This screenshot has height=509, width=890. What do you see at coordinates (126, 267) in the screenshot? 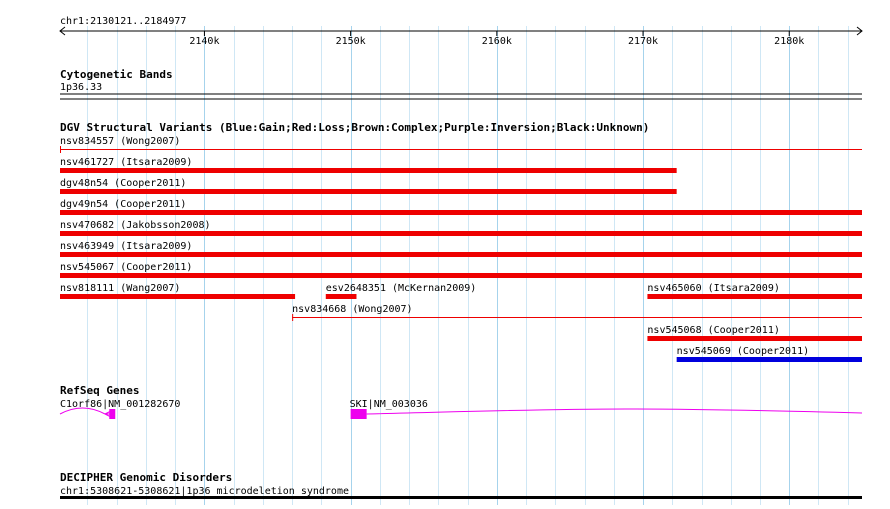
I see `dgv-variant-label: nsv545067 (Cooper2011)` at bounding box center [126, 267].